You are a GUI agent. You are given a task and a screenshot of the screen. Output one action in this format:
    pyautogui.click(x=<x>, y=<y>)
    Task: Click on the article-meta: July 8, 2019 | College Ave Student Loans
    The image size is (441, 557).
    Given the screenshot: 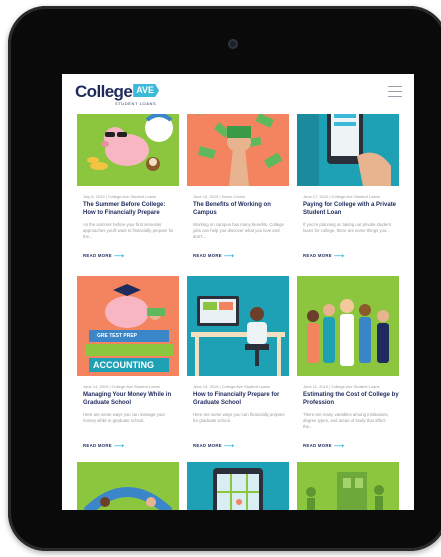 What is the action you would take?
    pyautogui.click(x=120, y=196)
    